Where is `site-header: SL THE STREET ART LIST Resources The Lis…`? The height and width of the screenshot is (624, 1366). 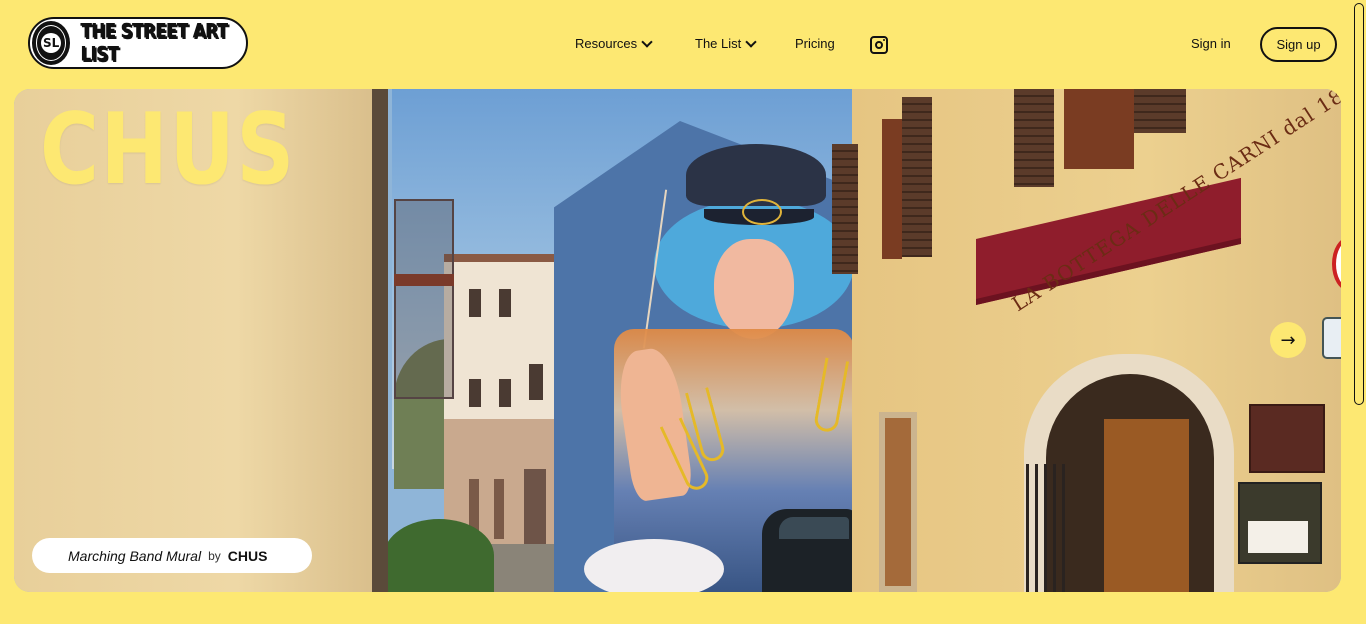
site-header: SL THE STREET ART LIST Resources The Lis… is located at coordinates (683, 44).